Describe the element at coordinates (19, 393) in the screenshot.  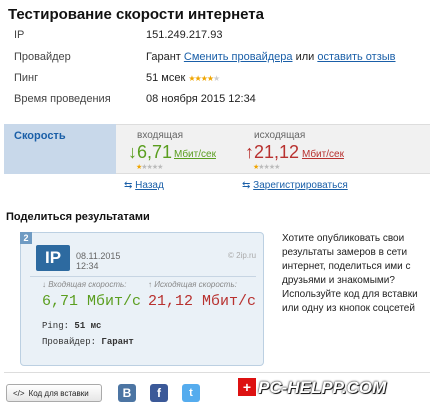
I see `code-icon: </>` at that location.